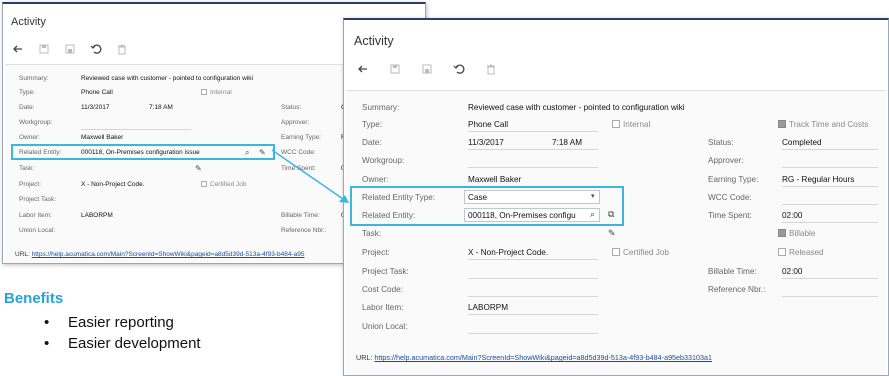 Image resolution: width=889 pixels, height=376 pixels. I want to click on track-time-checkbox: Track Time and Costs, so click(823, 124).